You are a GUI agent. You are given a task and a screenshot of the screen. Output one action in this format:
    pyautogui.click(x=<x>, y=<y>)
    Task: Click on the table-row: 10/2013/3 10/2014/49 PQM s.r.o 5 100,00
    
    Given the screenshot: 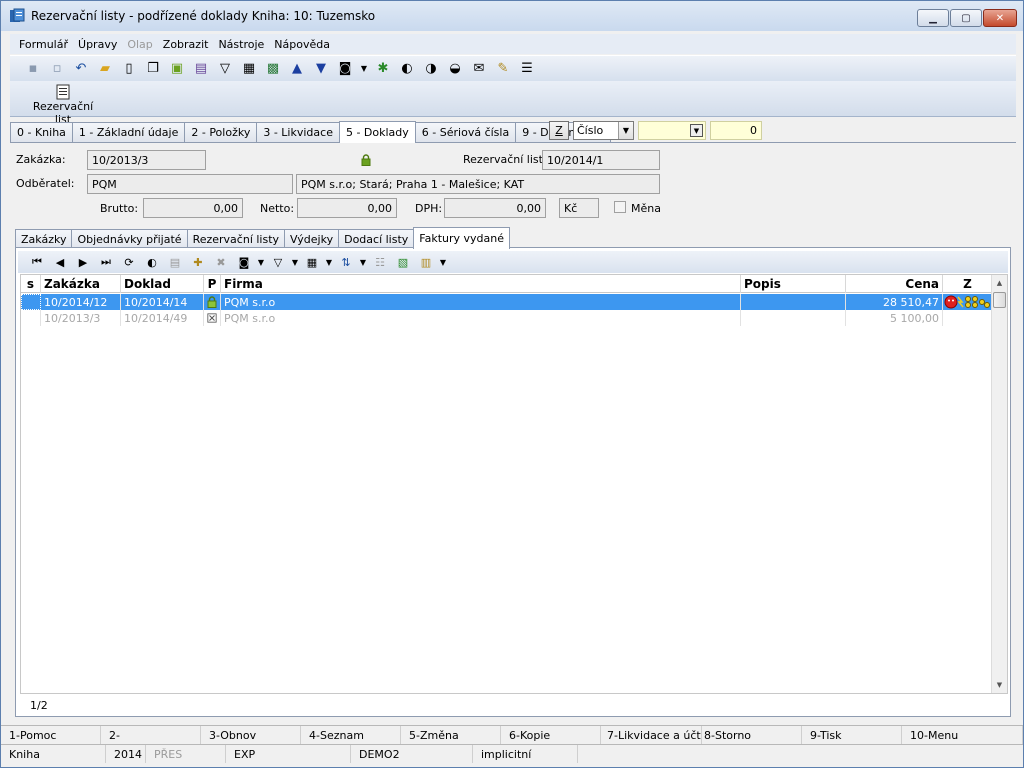 What is the action you would take?
    pyautogui.click(x=507, y=318)
    